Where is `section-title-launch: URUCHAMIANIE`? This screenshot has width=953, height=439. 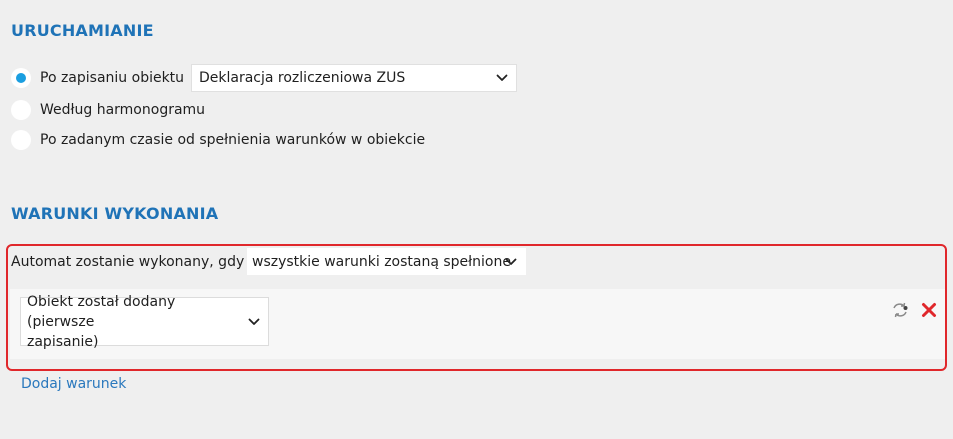
section-title-launch: URUCHAMIANIE is located at coordinates (82, 30).